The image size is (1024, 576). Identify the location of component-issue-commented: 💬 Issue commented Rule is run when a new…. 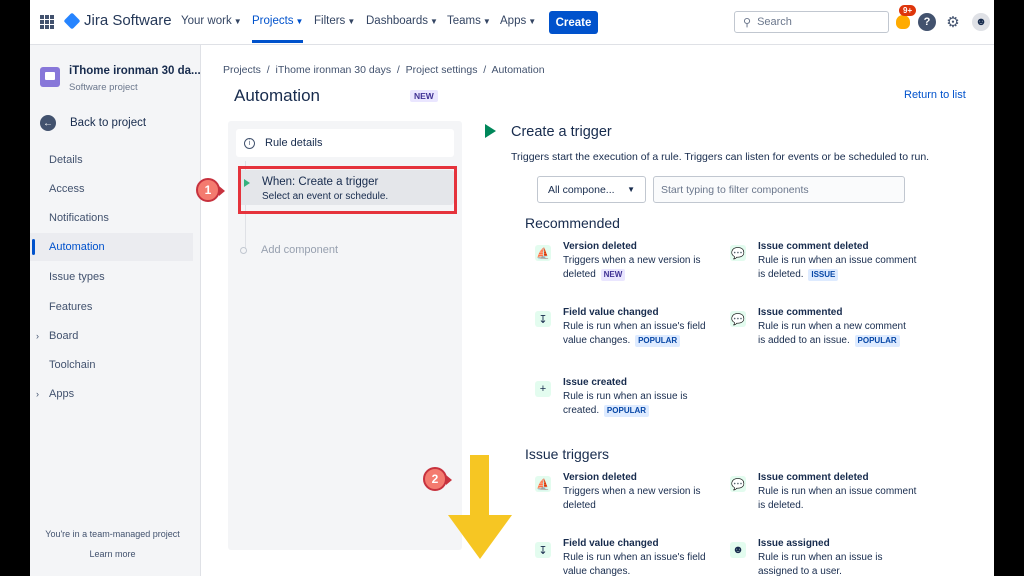
(820, 333).